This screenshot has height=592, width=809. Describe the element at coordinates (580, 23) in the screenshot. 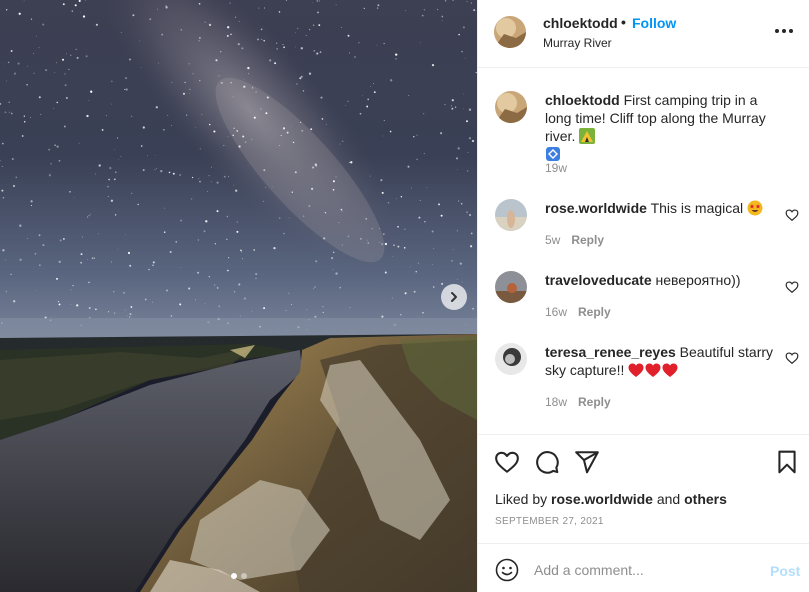

I see `author-username: chloektodd` at that location.